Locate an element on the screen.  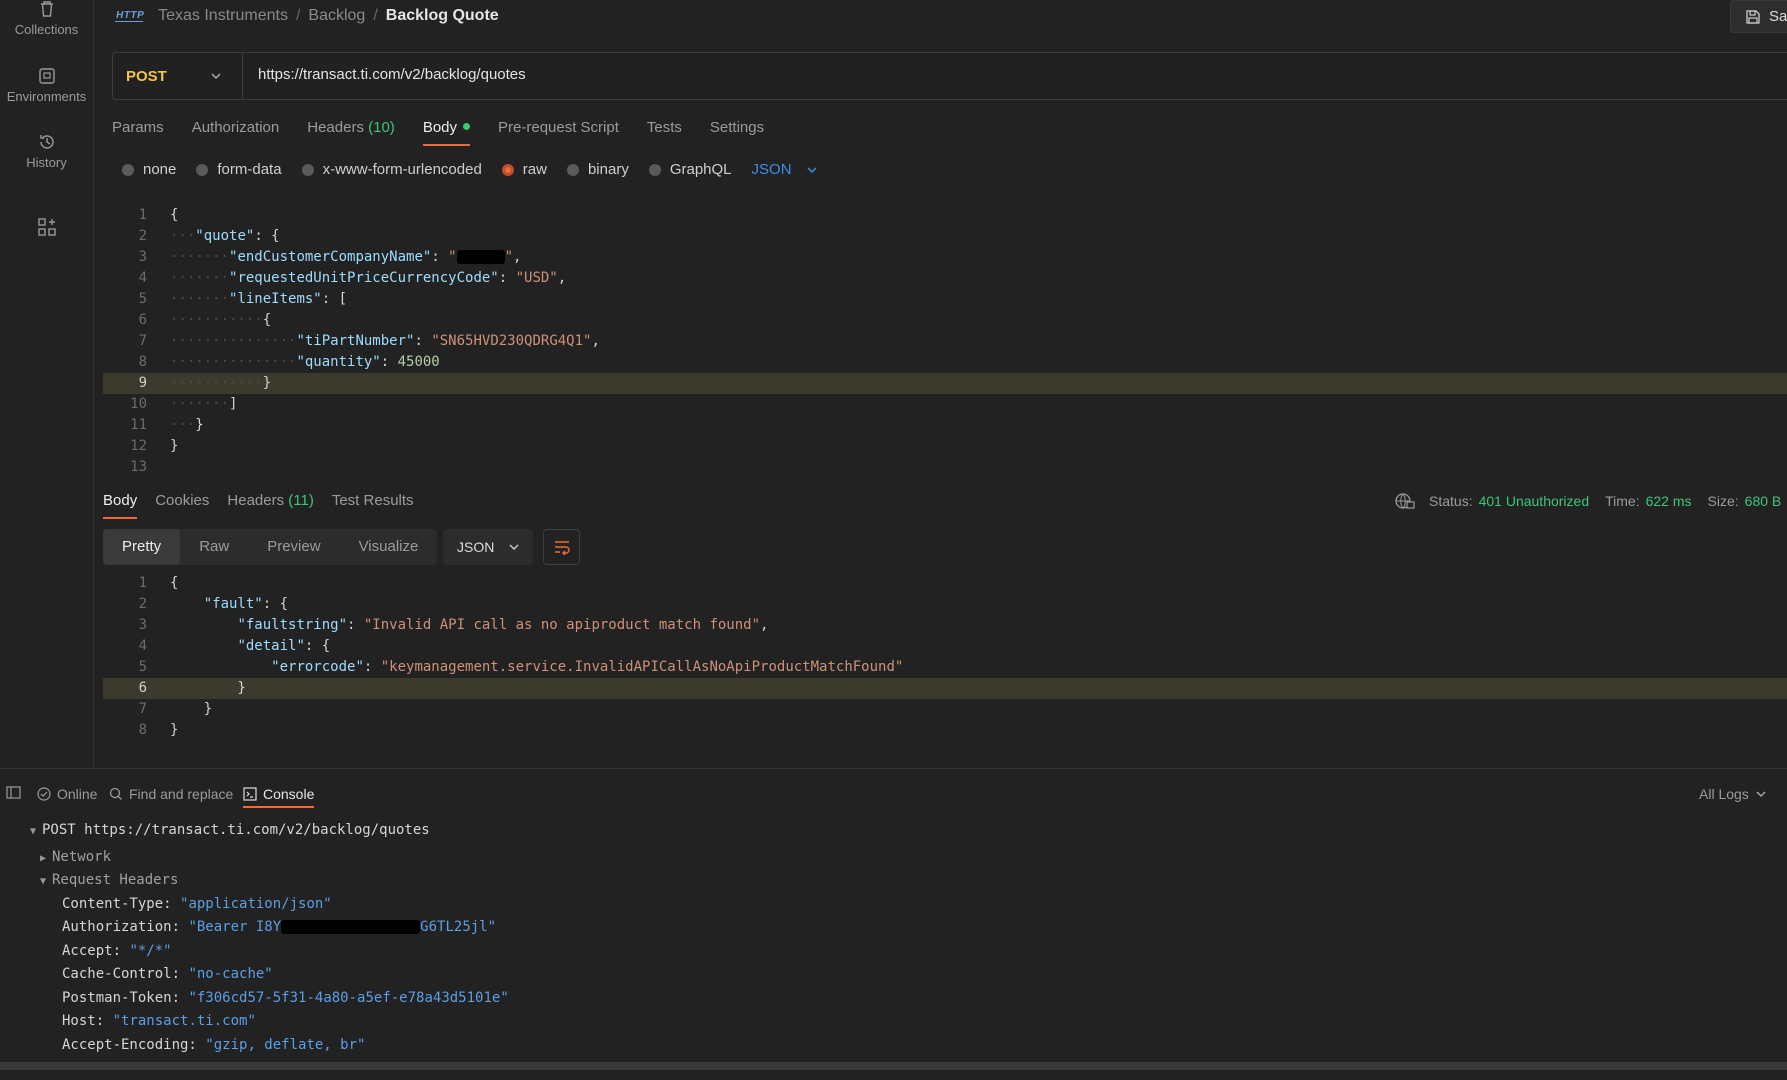
find-replace-label: Find and replace is located at coordinates (181, 794).